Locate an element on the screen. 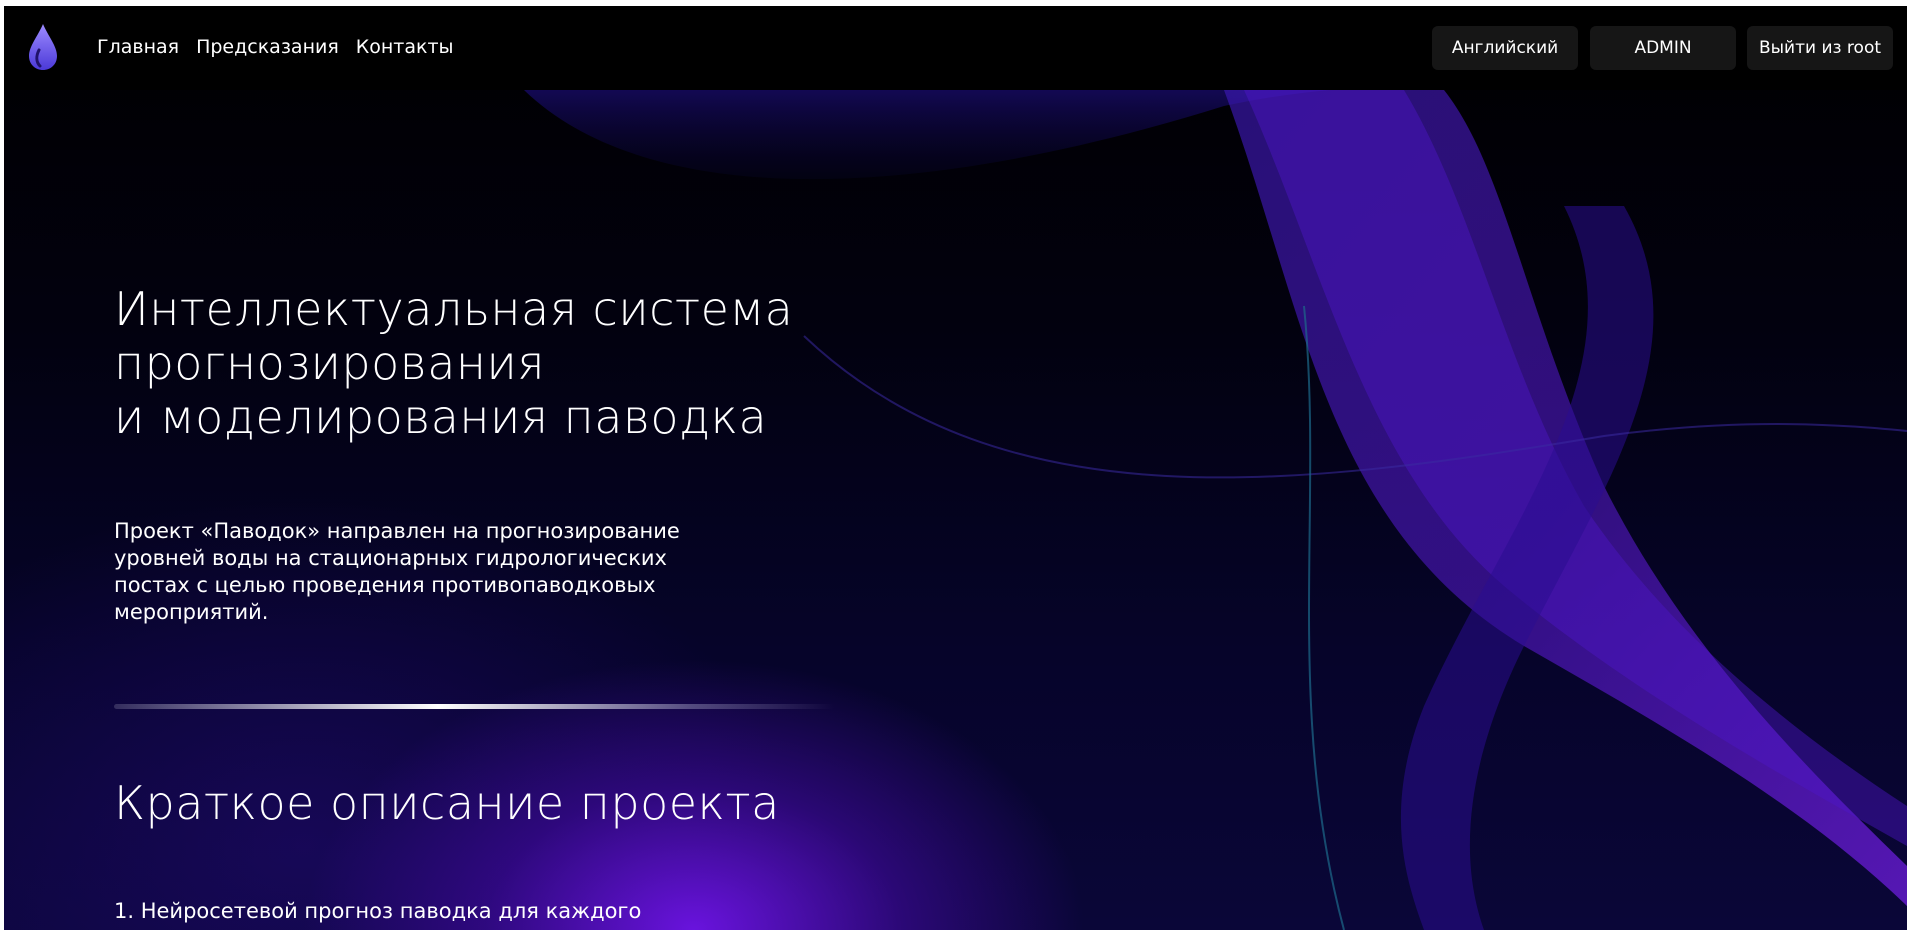  summary-title: Краткое описание проекта is located at coordinates (447, 803).